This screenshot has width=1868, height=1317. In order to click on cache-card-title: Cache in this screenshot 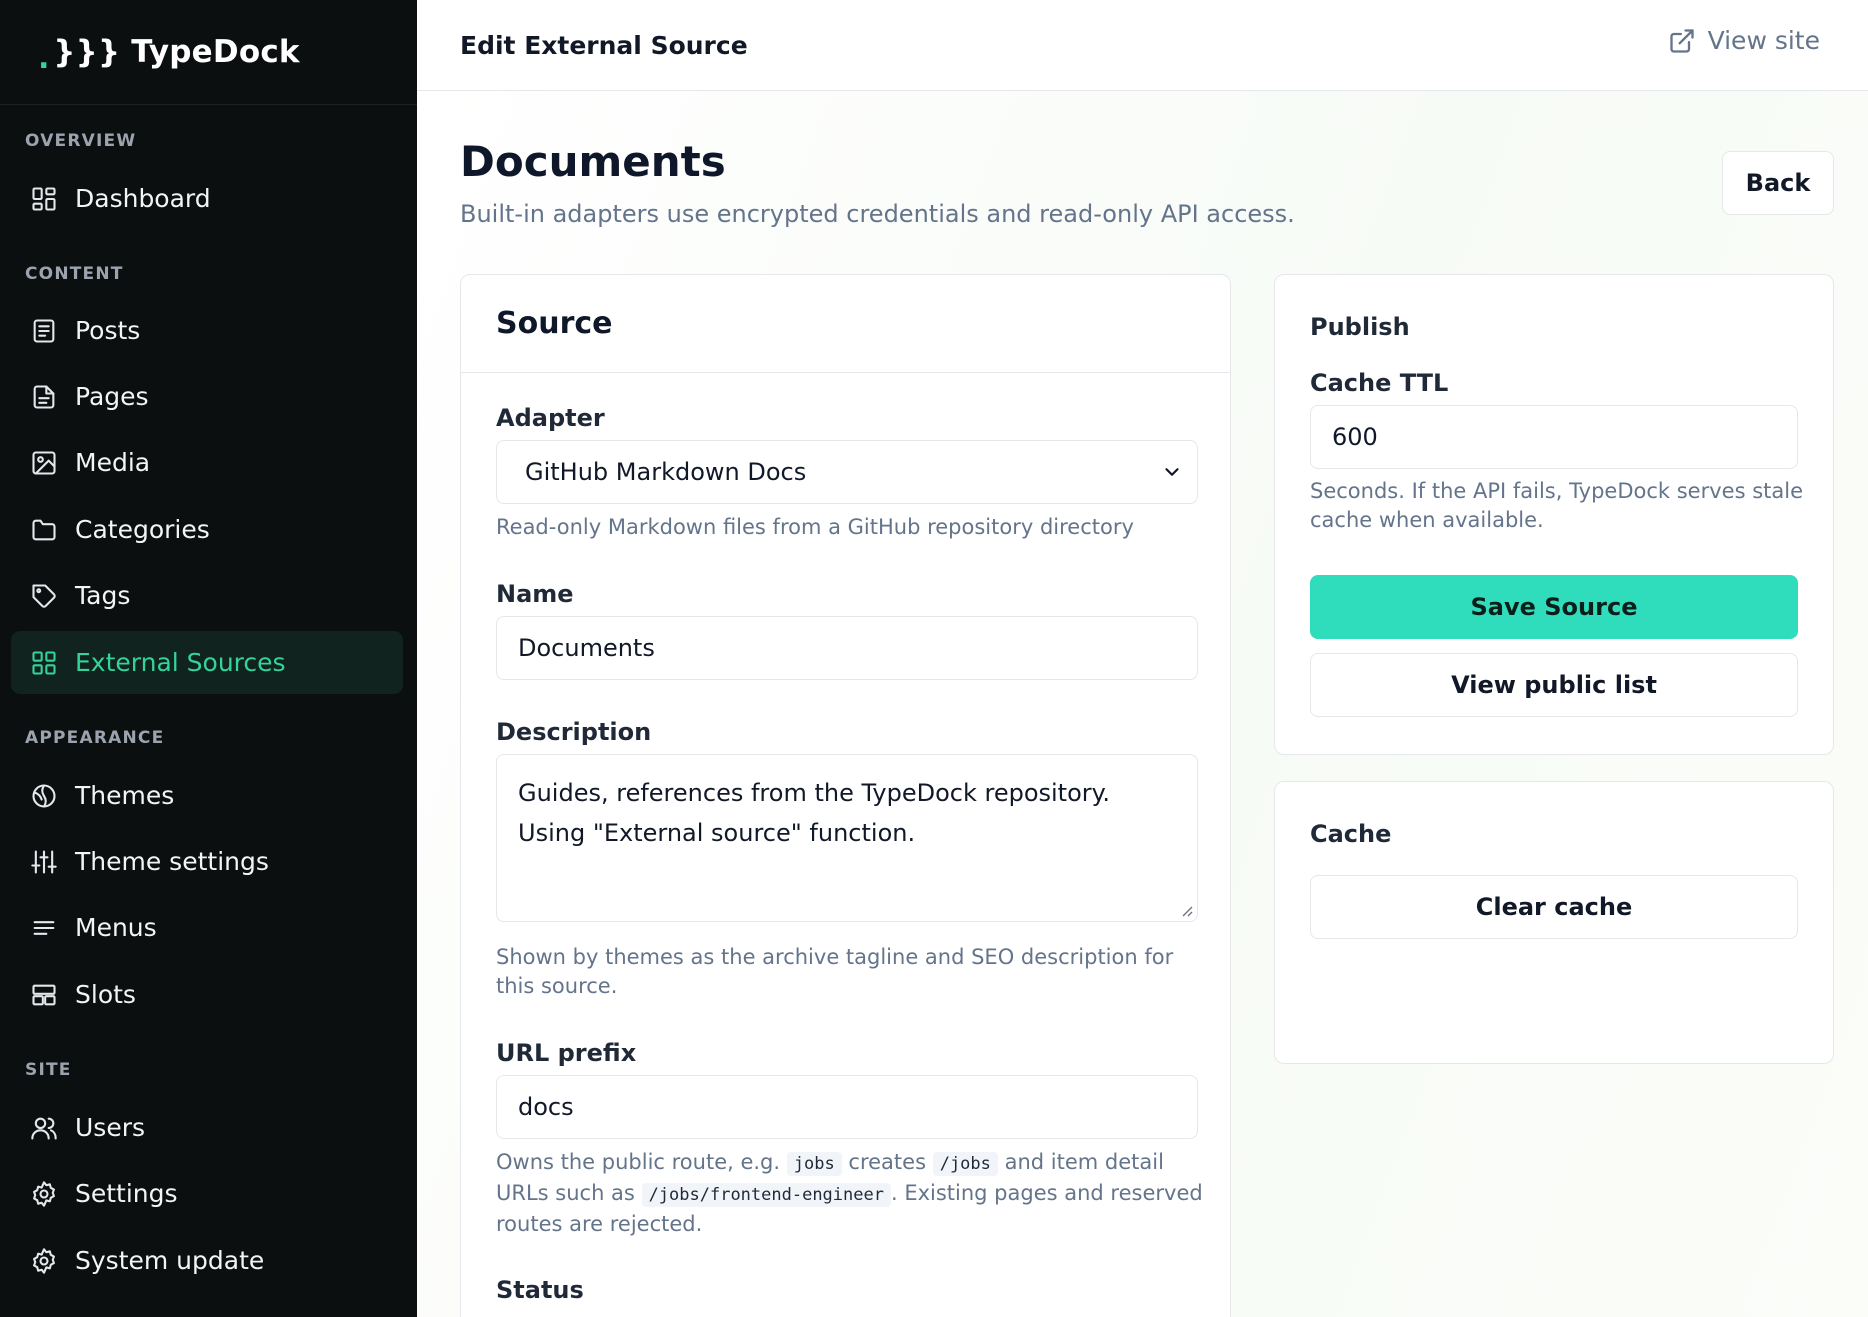, I will do `click(1351, 834)`.